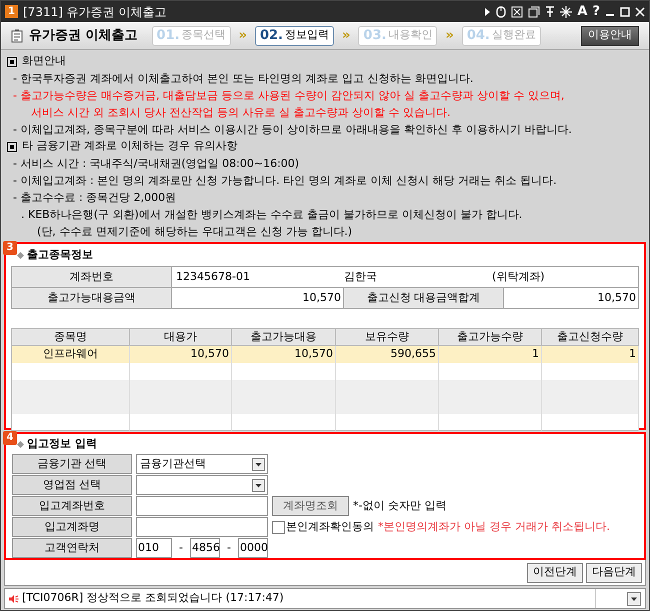  I want to click on status-message: [TCI0706R] 정상적으로 조회되었습니다 (17:17:47), so click(153, 598).